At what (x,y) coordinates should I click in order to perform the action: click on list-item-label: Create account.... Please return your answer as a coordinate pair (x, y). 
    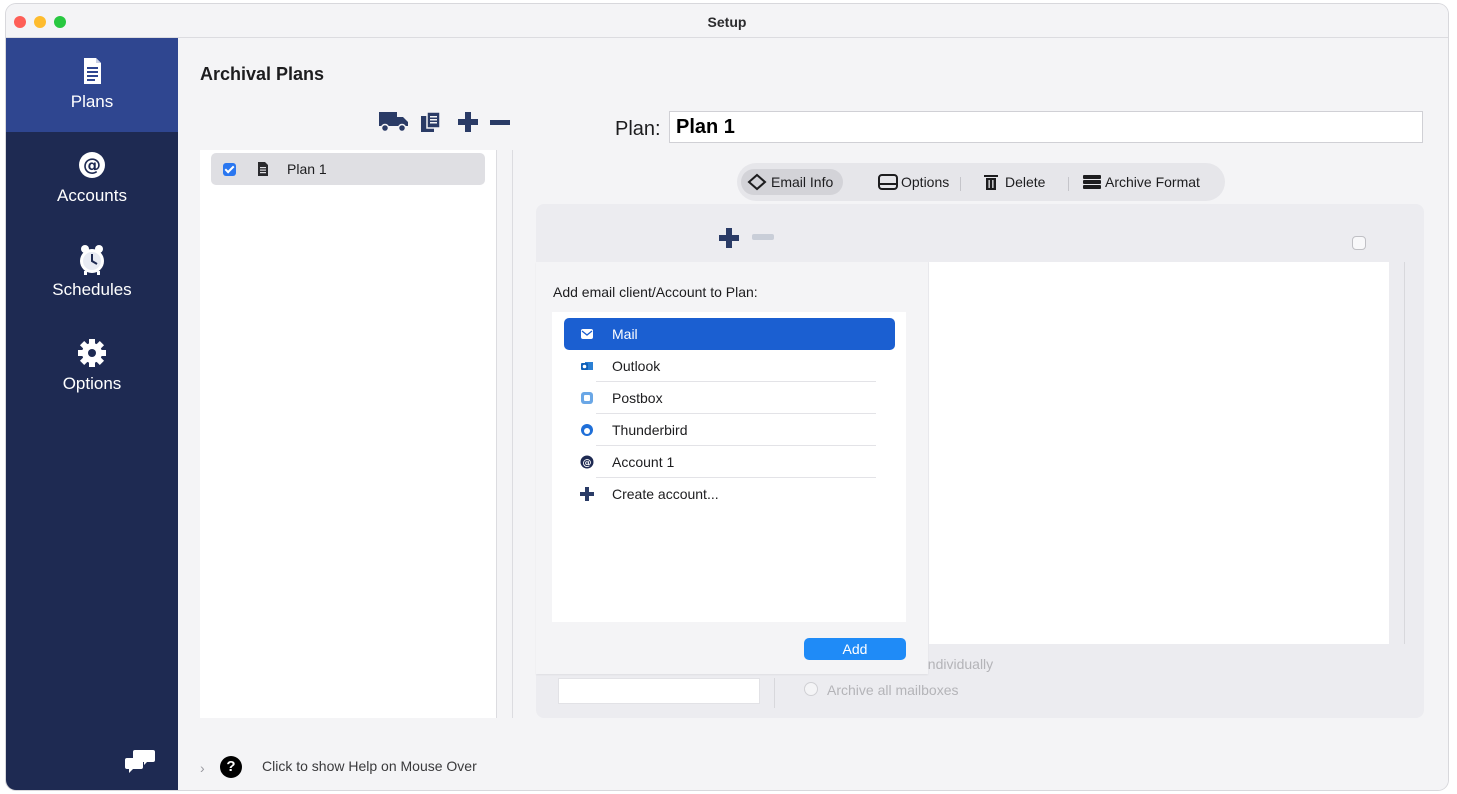
    Looking at the image, I should click on (665, 494).